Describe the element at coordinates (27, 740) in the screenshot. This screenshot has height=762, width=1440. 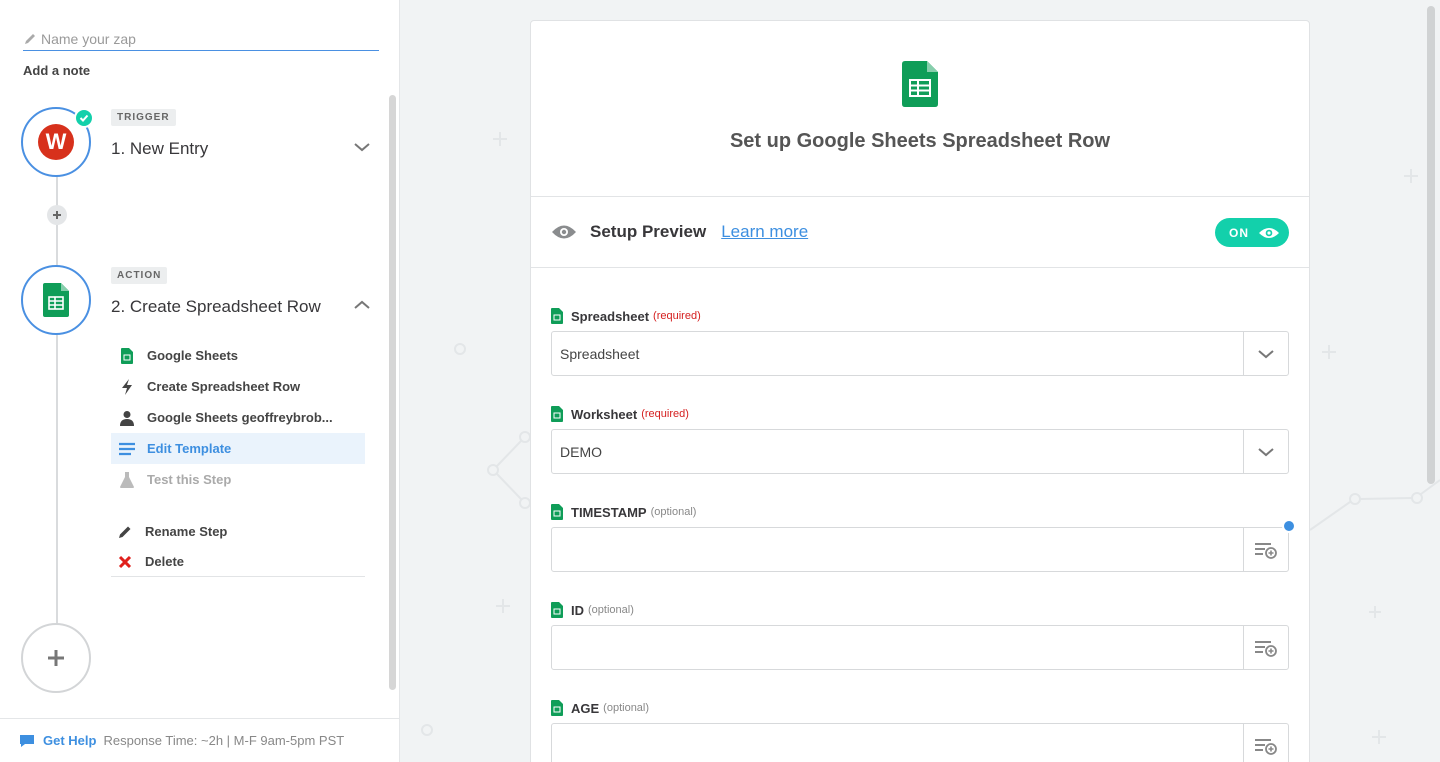
I see `chat-icon` at that location.